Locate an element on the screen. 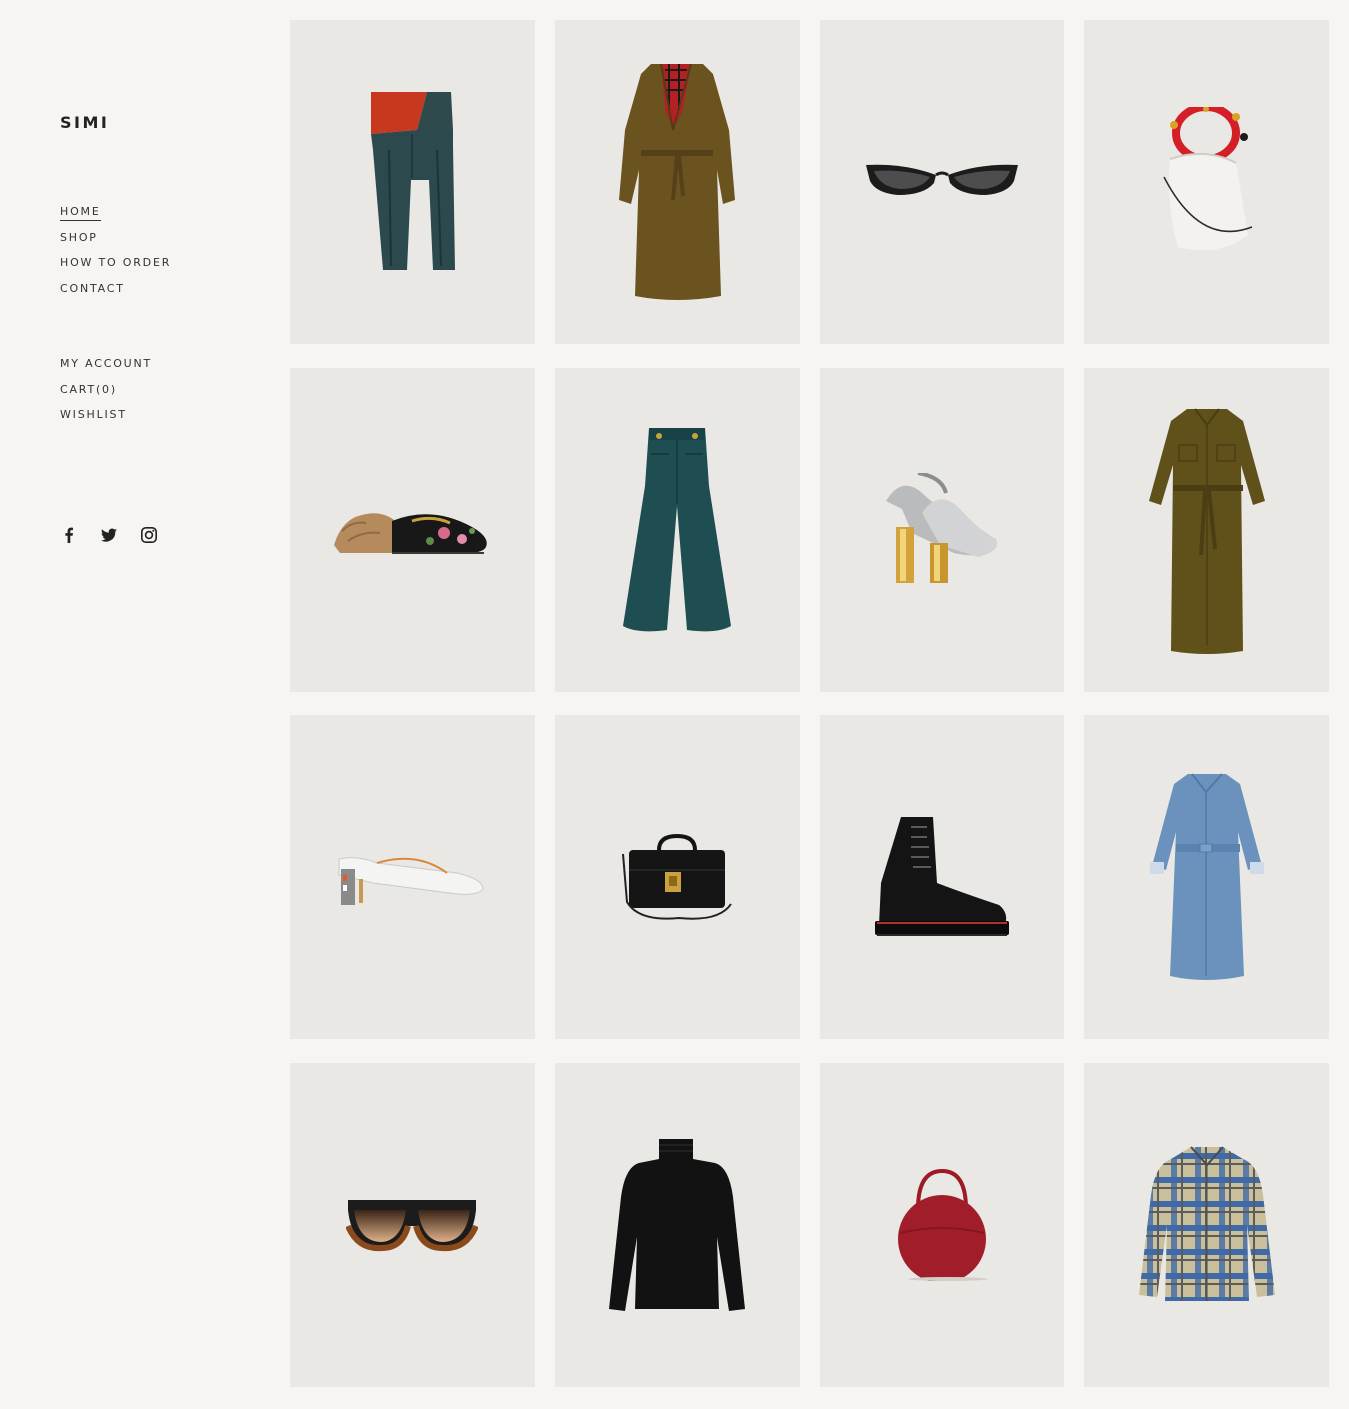  fur-loafer-image is located at coordinates (411, 533).